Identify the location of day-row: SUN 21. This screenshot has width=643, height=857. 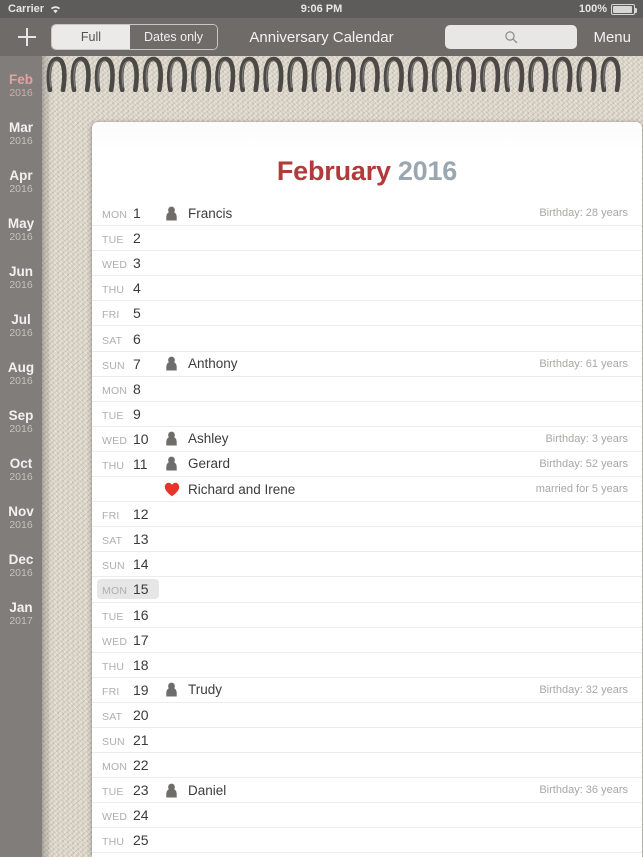
(367, 741).